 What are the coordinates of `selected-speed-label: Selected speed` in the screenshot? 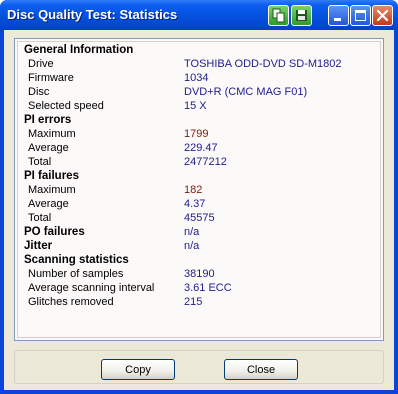 It's located at (66, 106).